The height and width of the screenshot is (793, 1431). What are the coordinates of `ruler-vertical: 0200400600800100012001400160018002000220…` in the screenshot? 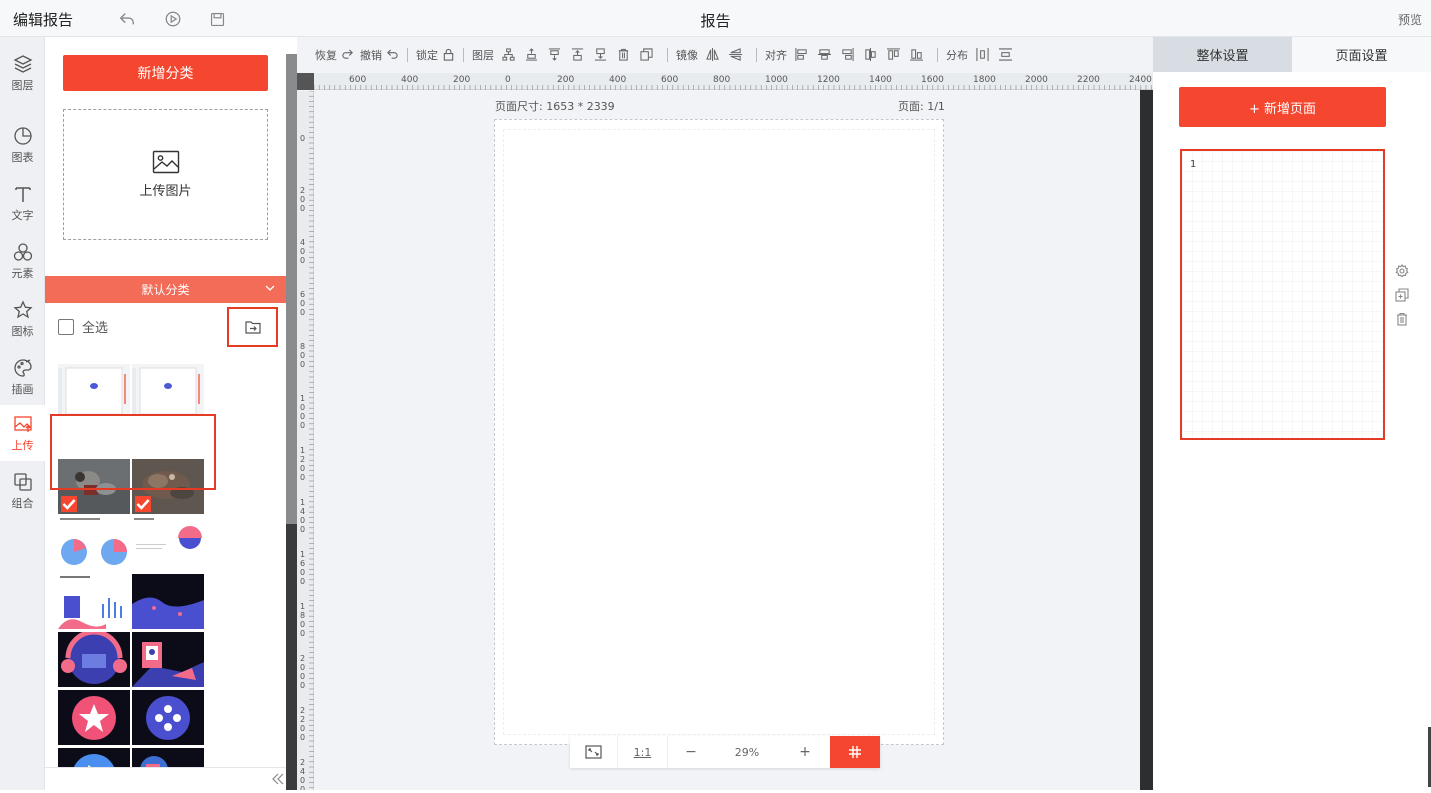 It's located at (305, 441).